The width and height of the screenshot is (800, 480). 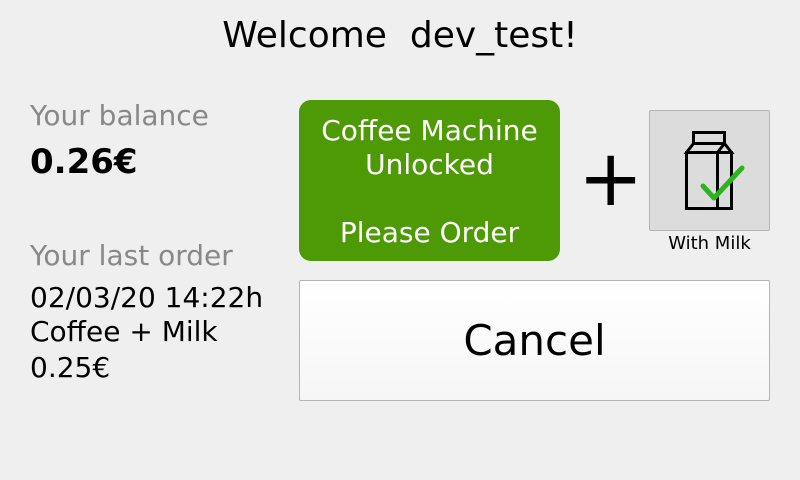 I want to click on status-line-please-order: Please Order, so click(x=429, y=232).